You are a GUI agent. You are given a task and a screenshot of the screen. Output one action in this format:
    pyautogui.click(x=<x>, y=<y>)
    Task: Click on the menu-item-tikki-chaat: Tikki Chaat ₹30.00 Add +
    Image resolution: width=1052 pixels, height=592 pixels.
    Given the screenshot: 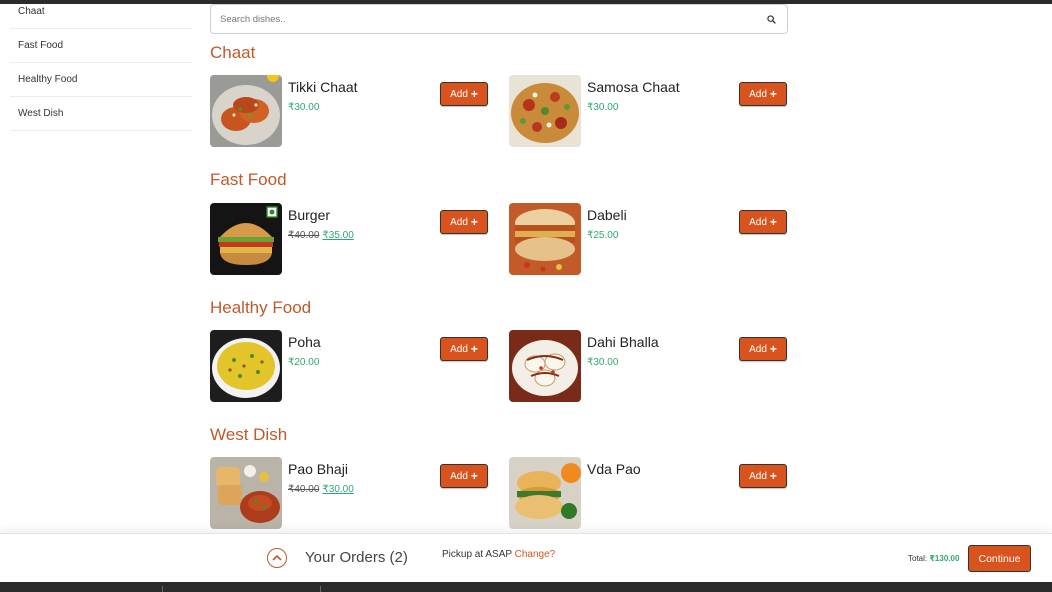 What is the action you would take?
    pyautogui.click(x=350, y=112)
    